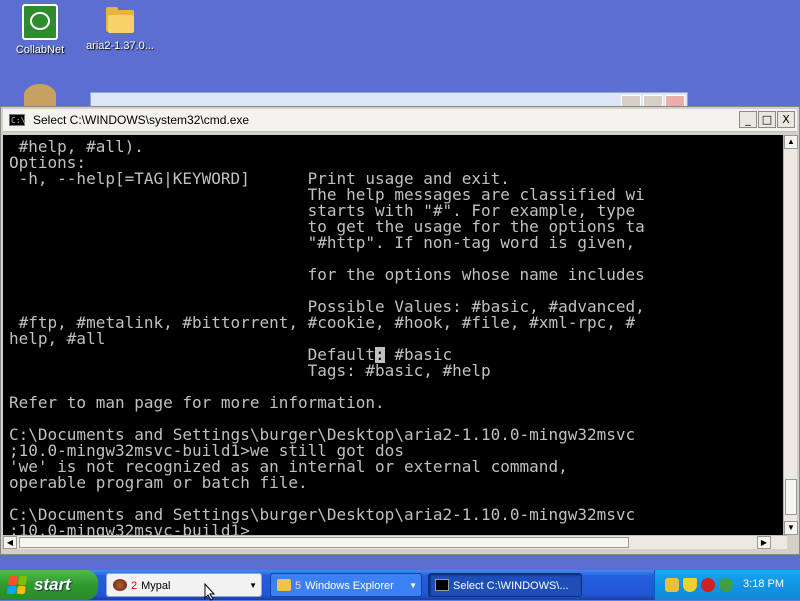 Image resolution: width=800 pixels, height=601 pixels. I want to click on start-label: start, so click(52, 584).